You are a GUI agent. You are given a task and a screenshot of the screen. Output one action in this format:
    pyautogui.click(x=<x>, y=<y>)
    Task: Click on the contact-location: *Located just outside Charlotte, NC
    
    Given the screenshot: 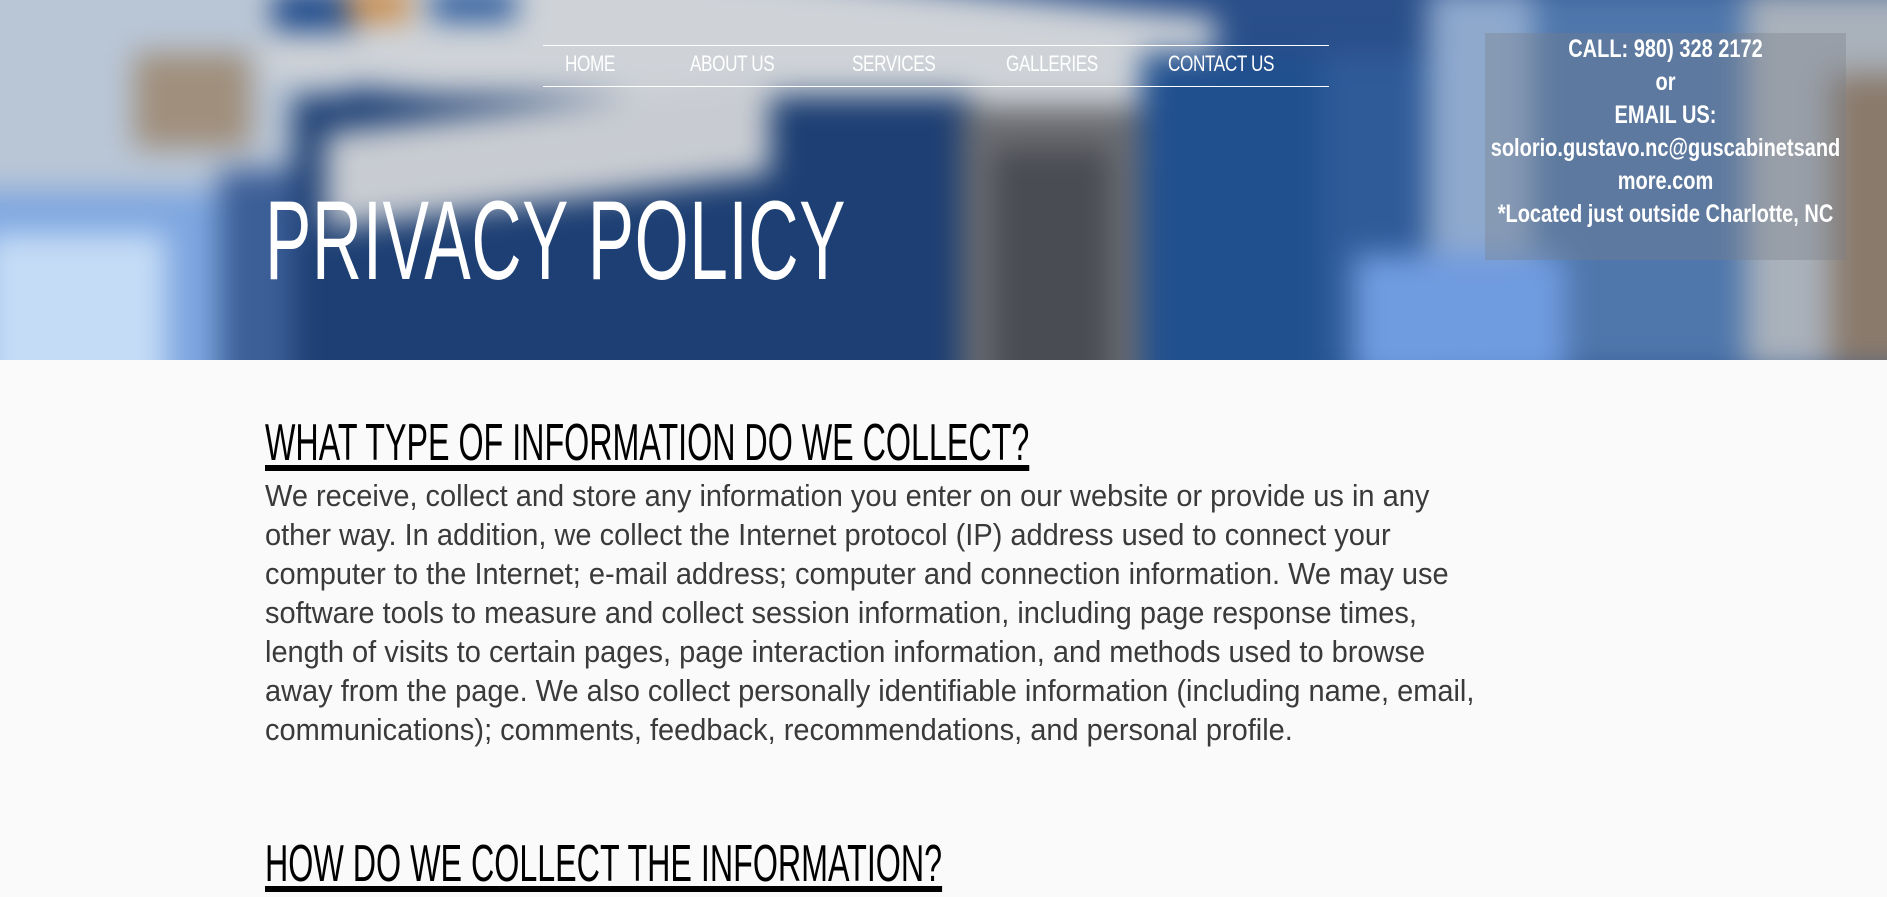 What is the action you would take?
    pyautogui.click(x=1665, y=214)
    